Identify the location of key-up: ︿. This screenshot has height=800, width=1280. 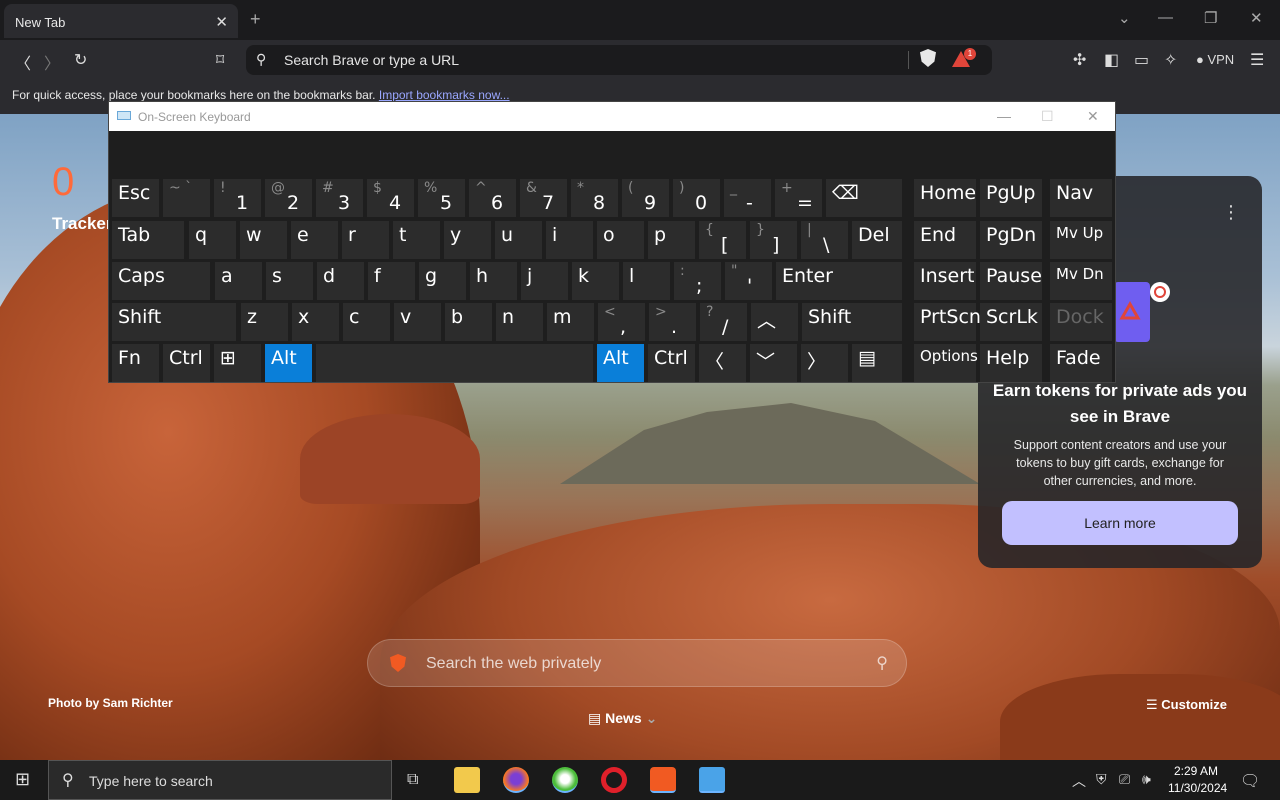
(774, 322).